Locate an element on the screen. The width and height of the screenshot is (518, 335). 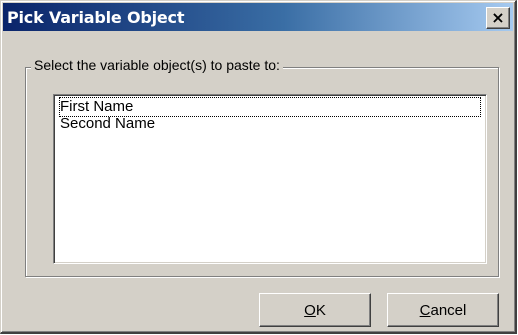
title-bar: Pick Variable Object × is located at coordinates (258, 17).